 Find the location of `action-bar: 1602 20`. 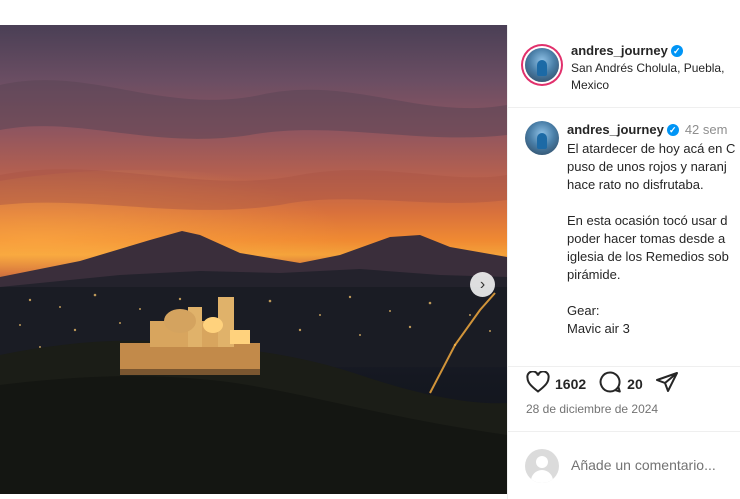

action-bar: 1602 20 is located at coordinates (602, 384).